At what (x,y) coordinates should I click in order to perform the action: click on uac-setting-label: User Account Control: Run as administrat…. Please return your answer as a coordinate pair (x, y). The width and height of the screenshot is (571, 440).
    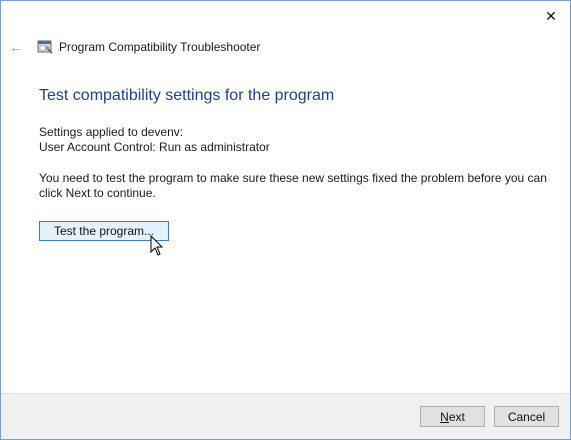
    Looking at the image, I should click on (154, 147).